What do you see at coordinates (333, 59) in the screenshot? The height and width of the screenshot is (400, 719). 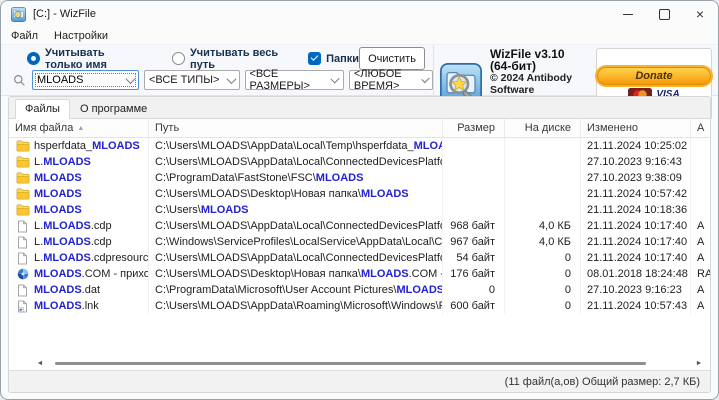 I see `checkbox-folders: Папки` at bounding box center [333, 59].